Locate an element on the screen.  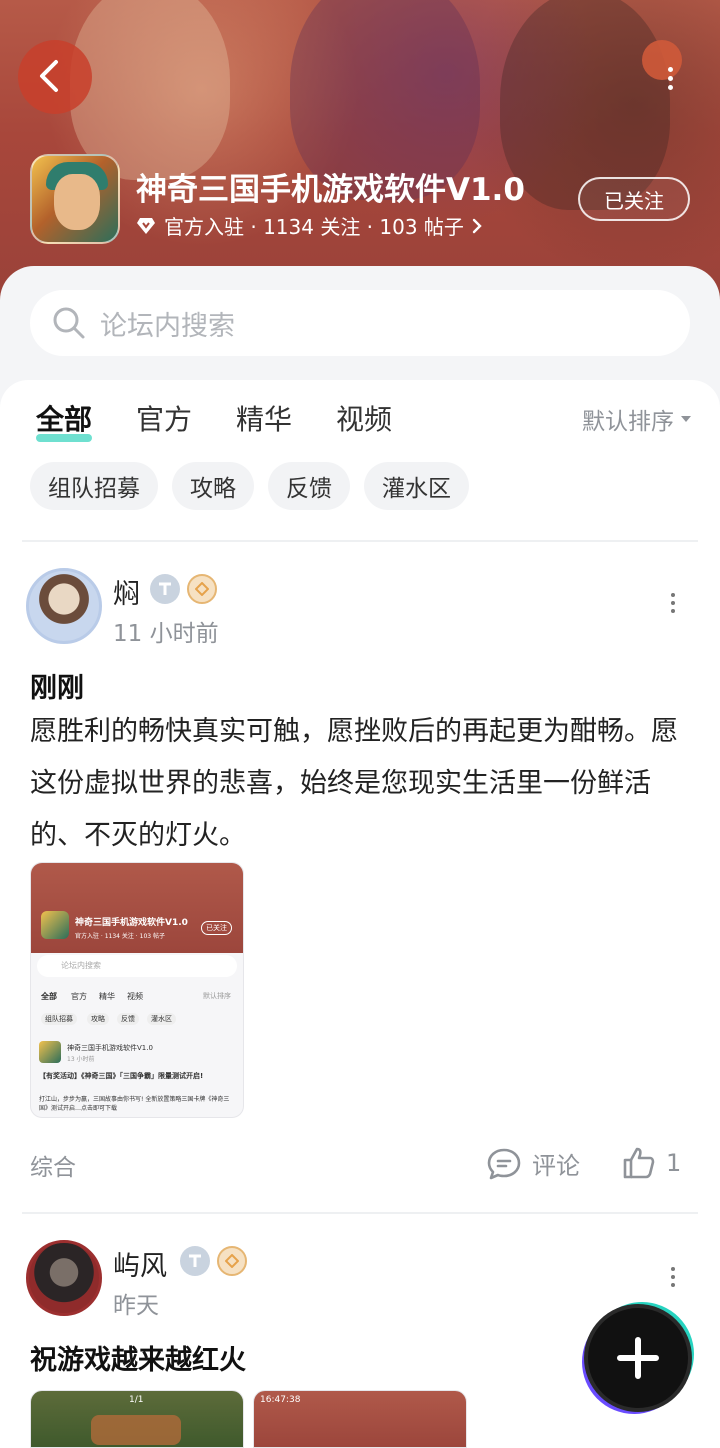
chip-guide: 攻略 is located at coordinates (213, 486).